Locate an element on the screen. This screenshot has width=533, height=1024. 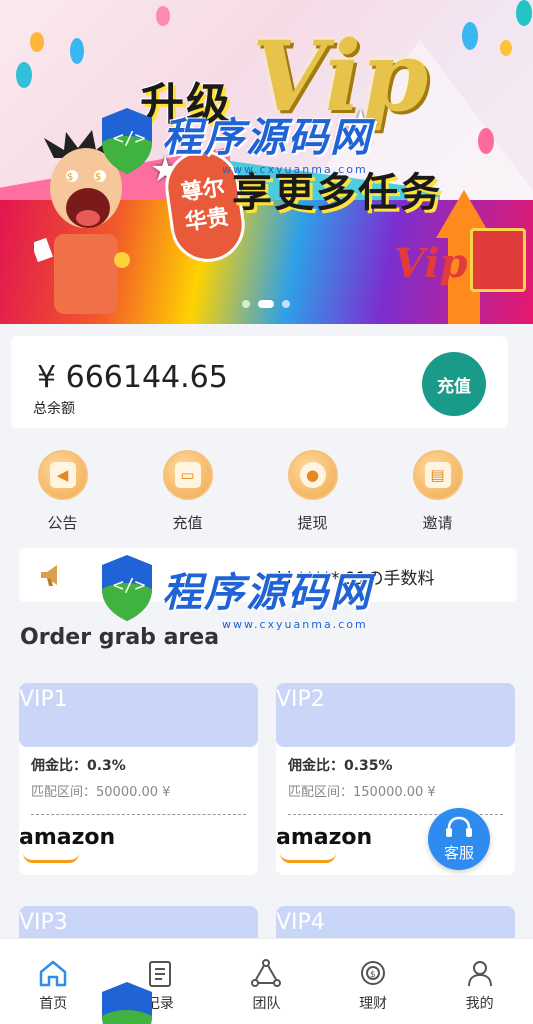
vip-rate: 佣金比：0.3% is located at coordinates (78, 766).